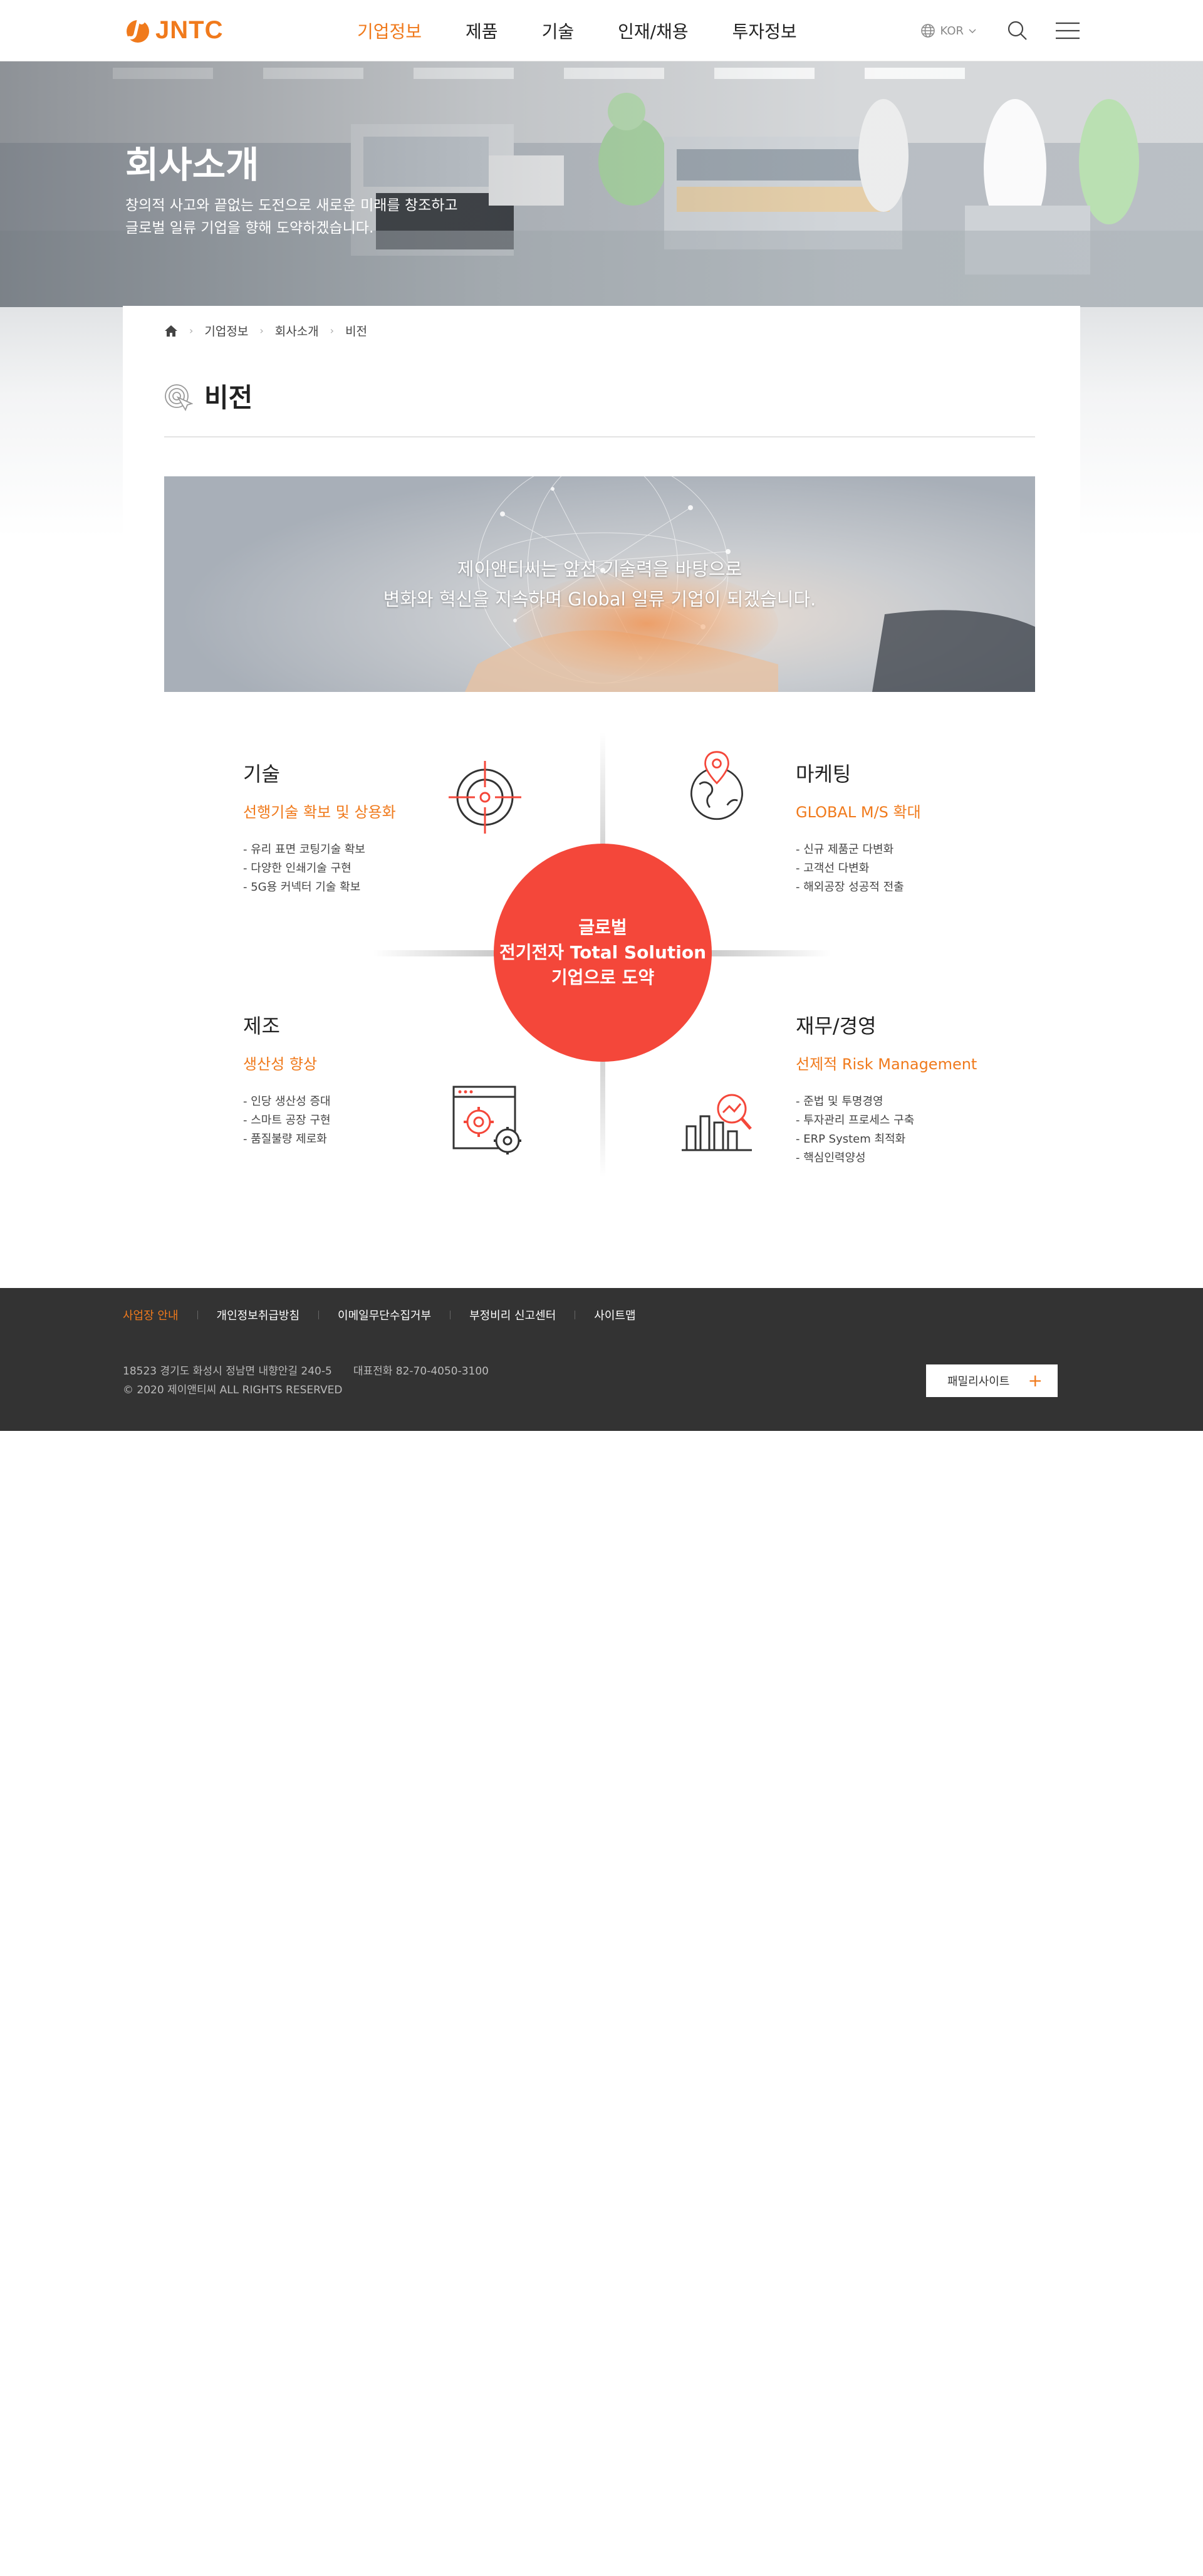 This screenshot has height=2576, width=1203. What do you see at coordinates (179, 398) in the screenshot?
I see `target-pointer-icon` at bounding box center [179, 398].